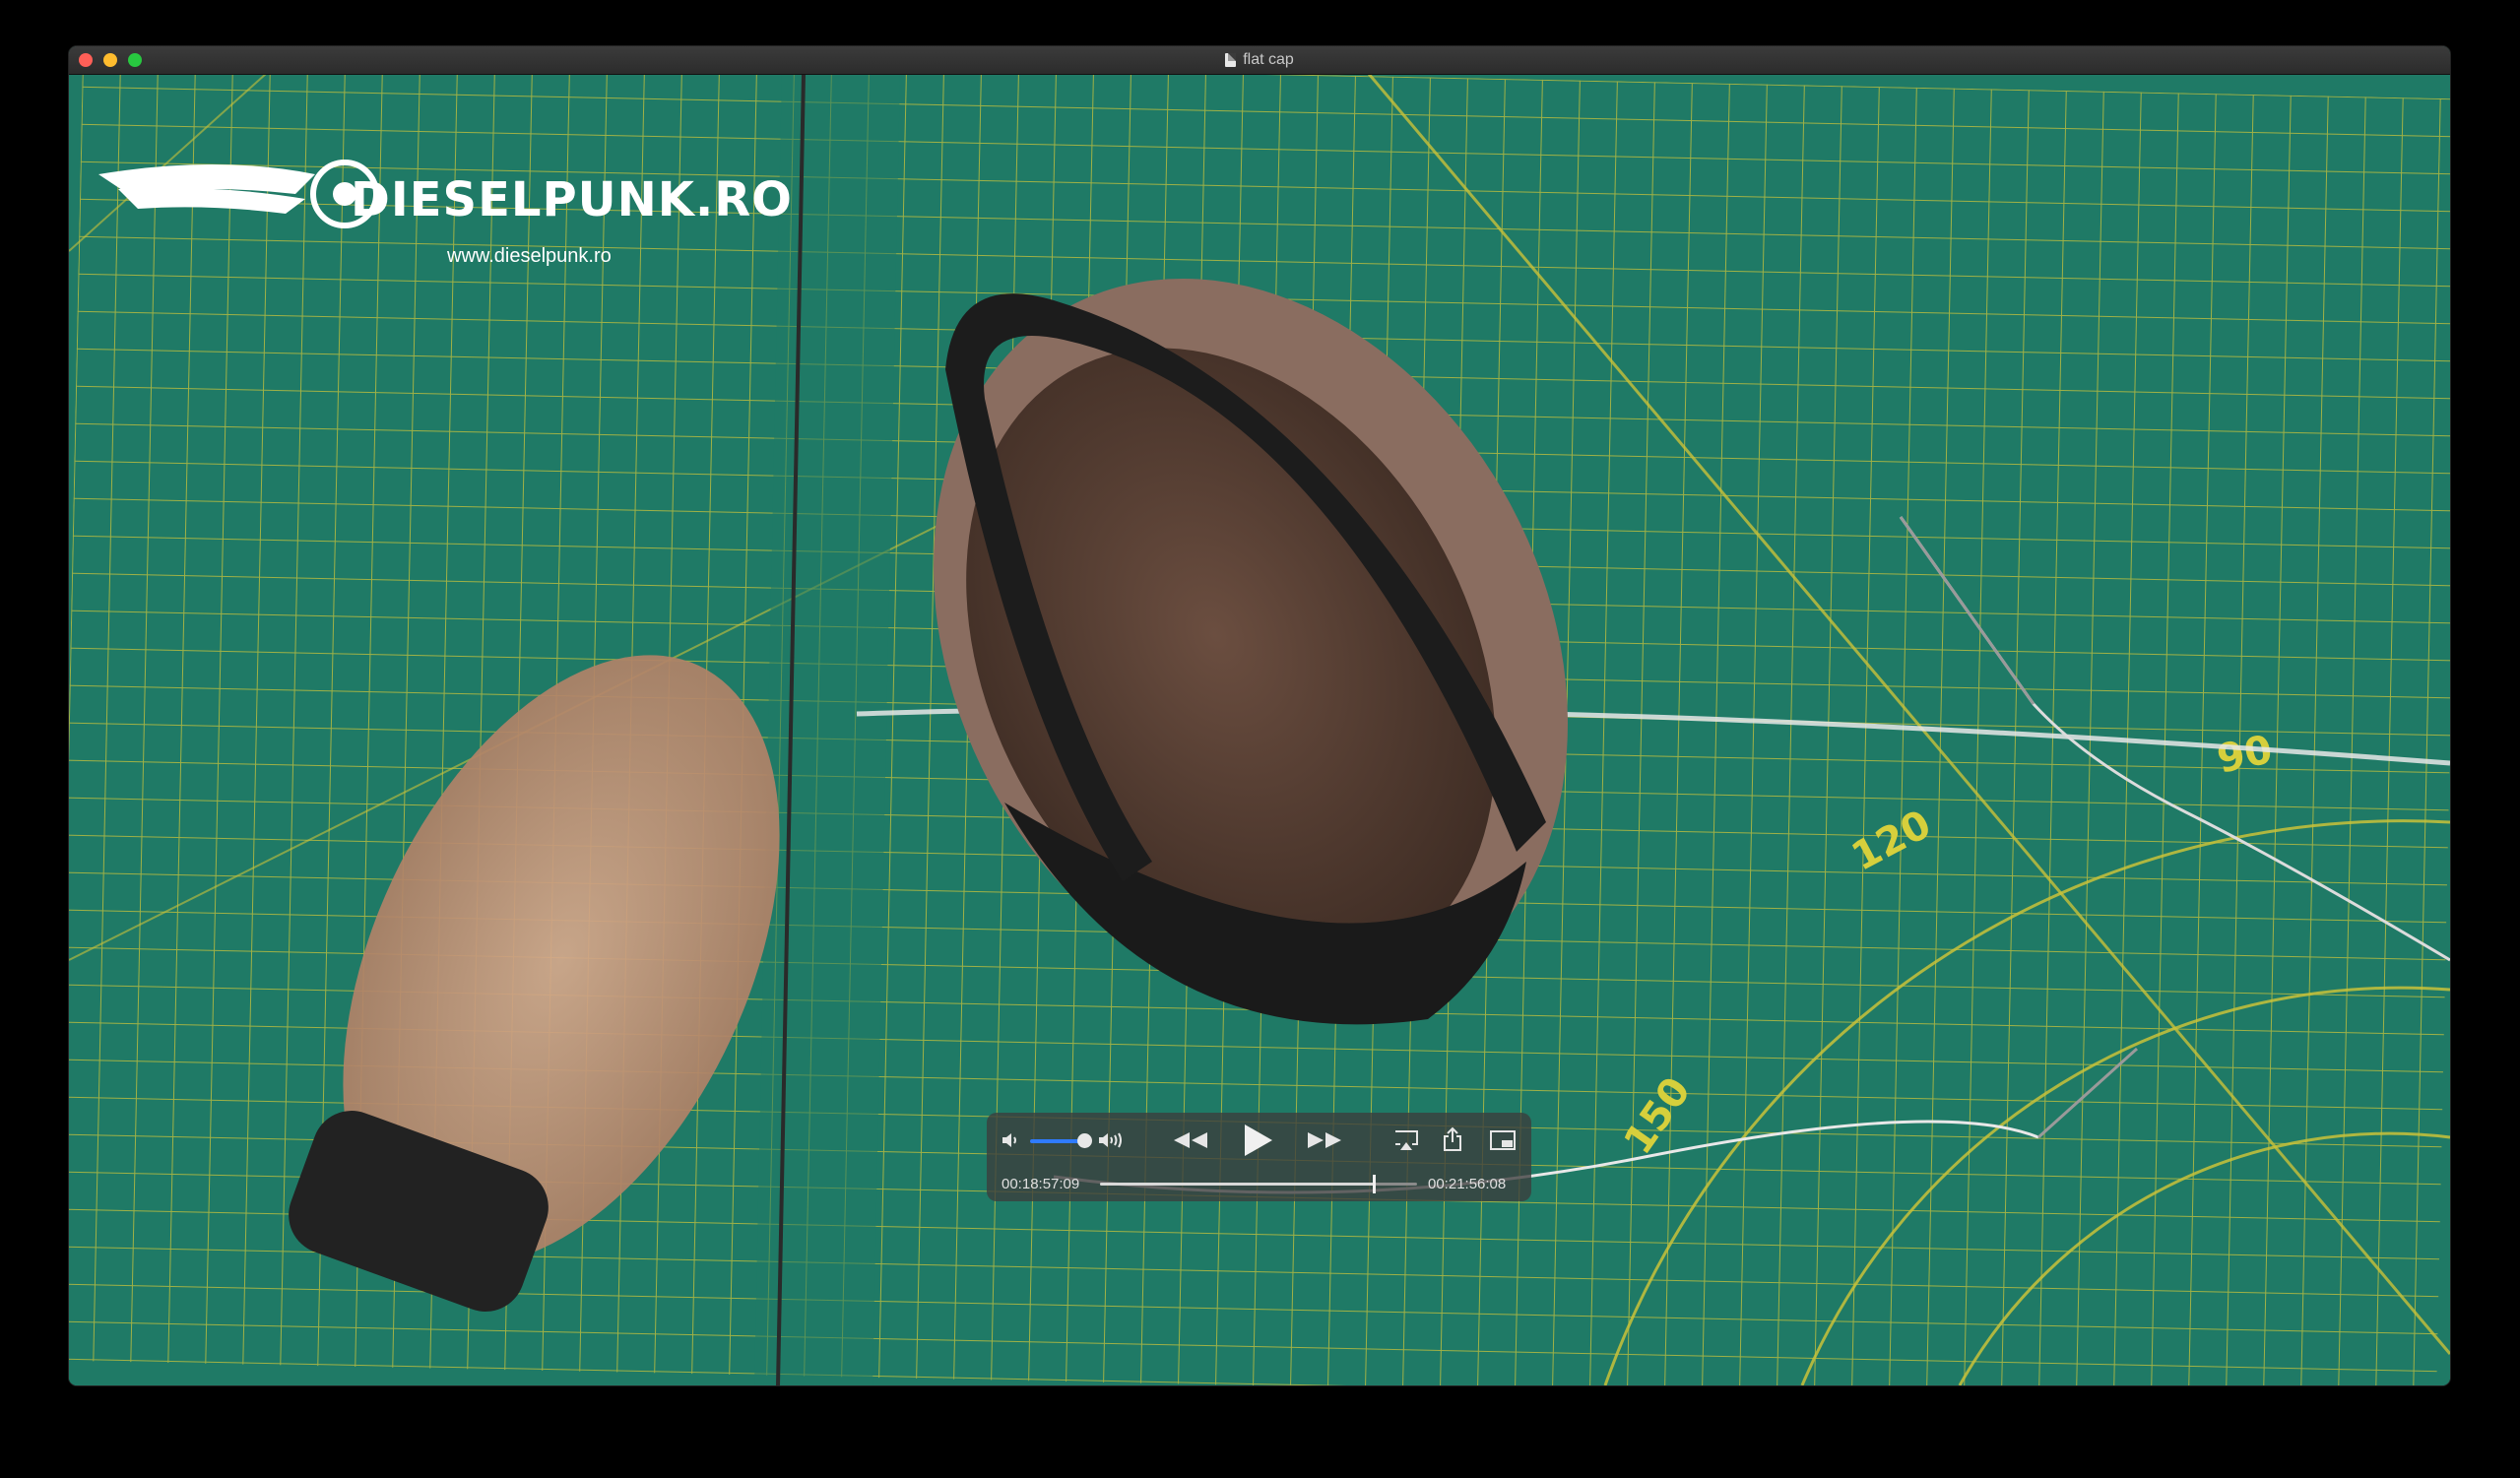 The image size is (2520, 1478). I want to click on playback-controls: 00:18:57:09 00:21:56:08, so click(1259, 1157).